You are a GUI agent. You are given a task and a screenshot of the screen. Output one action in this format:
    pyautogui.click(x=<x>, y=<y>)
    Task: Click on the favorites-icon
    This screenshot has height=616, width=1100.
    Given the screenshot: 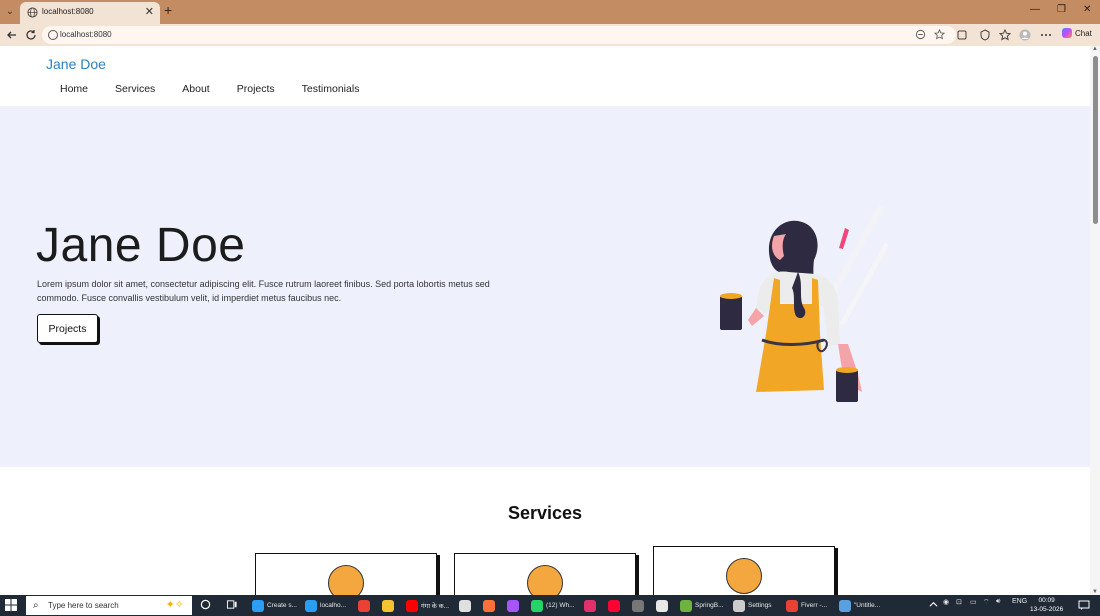 What is the action you would take?
    pyautogui.click(x=1005, y=35)
    